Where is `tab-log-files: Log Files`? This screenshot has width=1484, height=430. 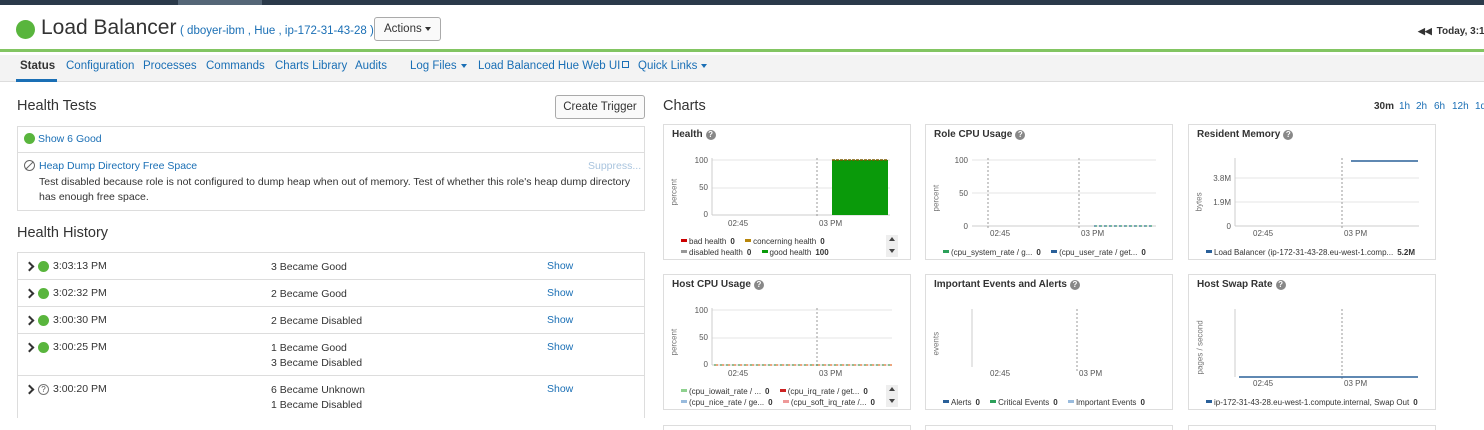
tab-log-files: Log Files is located at coordinates (438, 66).